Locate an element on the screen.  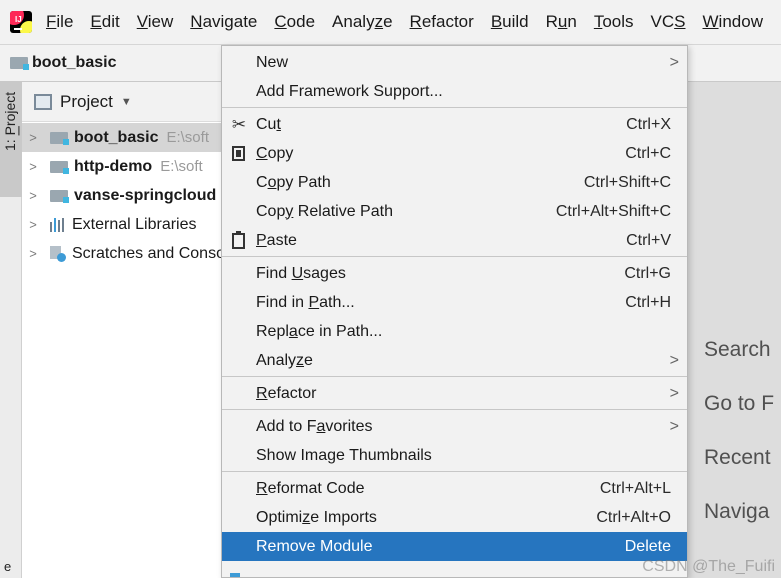
tree-row: > http-demo E:\soft is located at coordinates (137, 166).